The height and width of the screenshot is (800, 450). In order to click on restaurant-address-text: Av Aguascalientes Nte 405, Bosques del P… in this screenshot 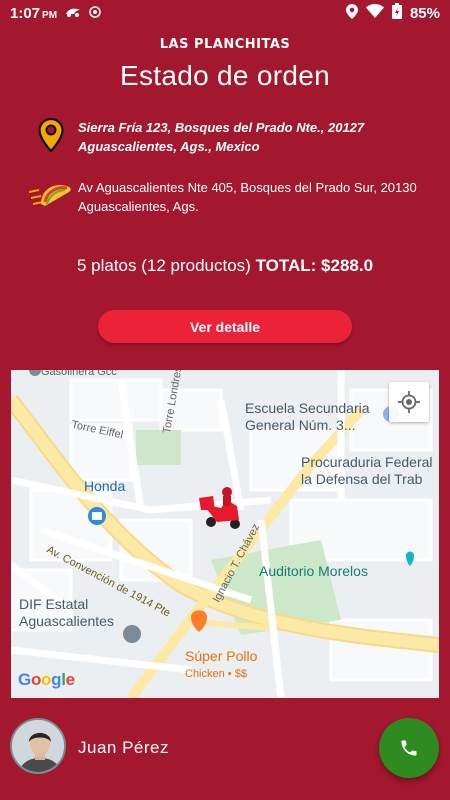, I will do `click(247, 197)`.